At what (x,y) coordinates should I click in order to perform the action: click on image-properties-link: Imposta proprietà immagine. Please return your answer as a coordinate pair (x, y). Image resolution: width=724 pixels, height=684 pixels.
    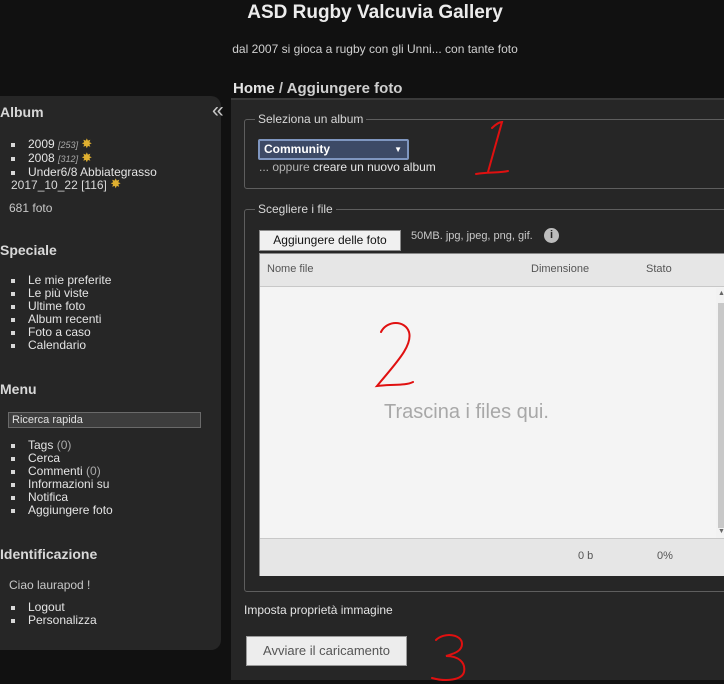
    Looking at the image, I should click on (318, 610).